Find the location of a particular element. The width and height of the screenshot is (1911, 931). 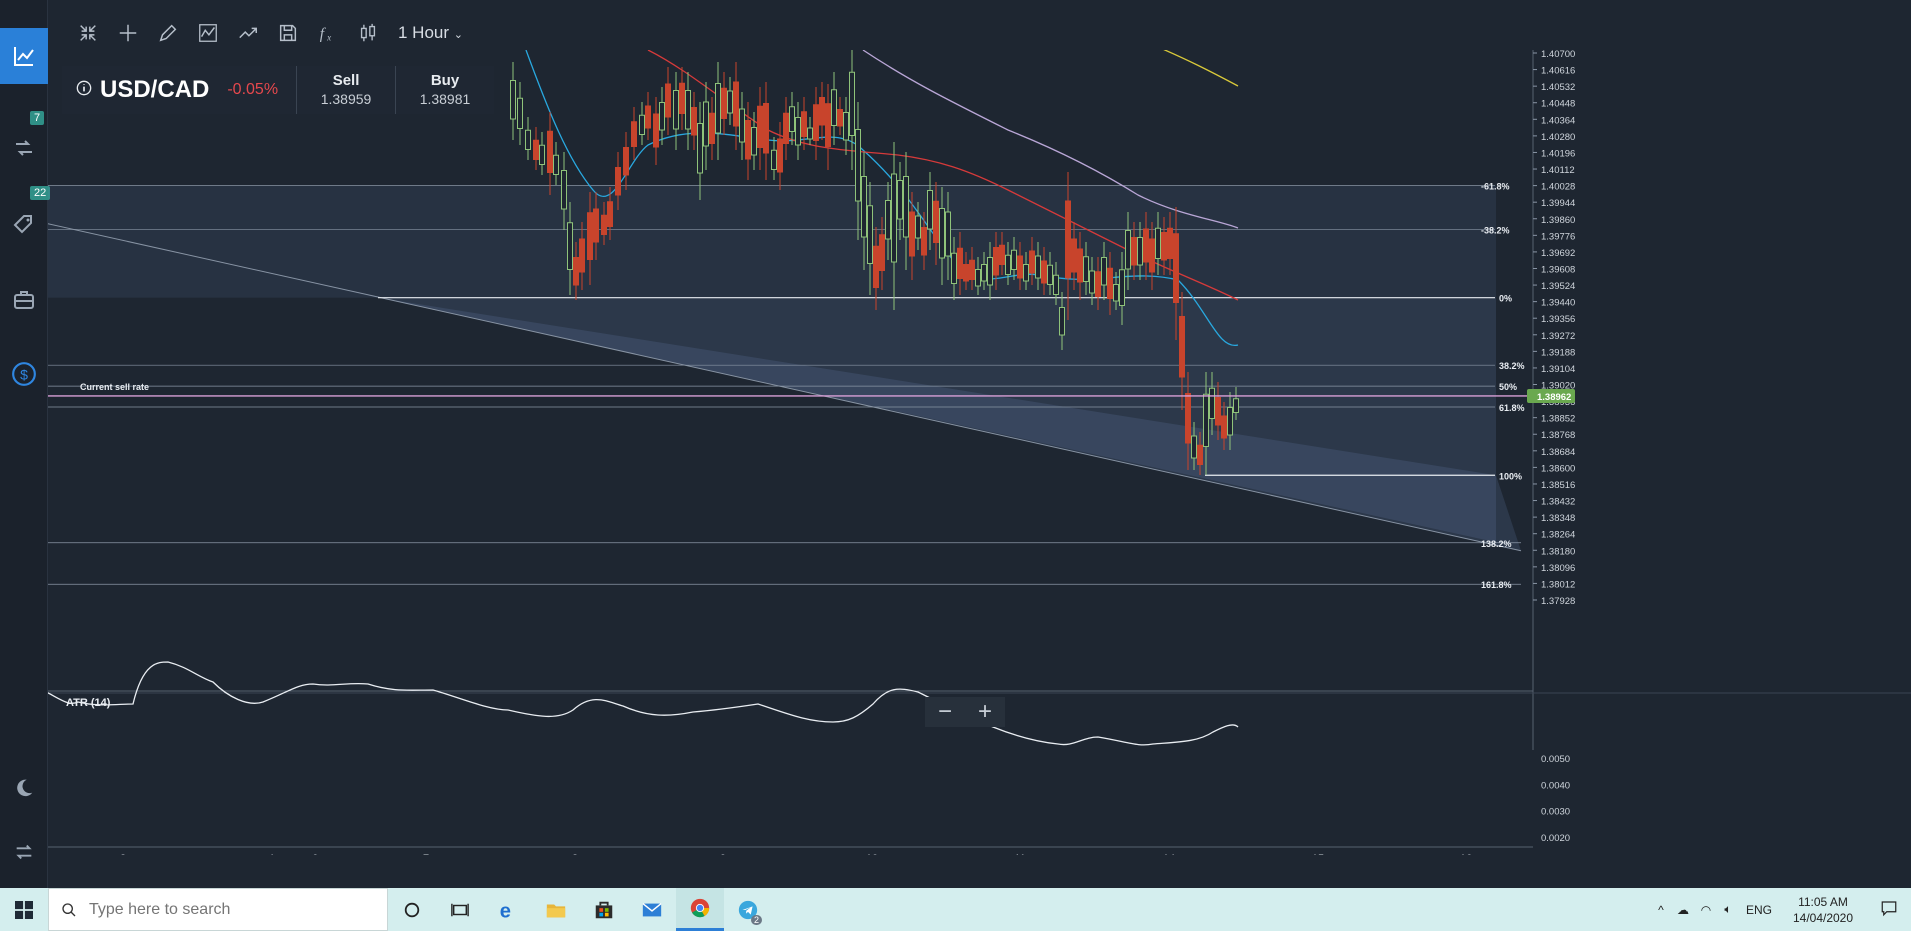

collapse-button is located at coordinates (88, 33).